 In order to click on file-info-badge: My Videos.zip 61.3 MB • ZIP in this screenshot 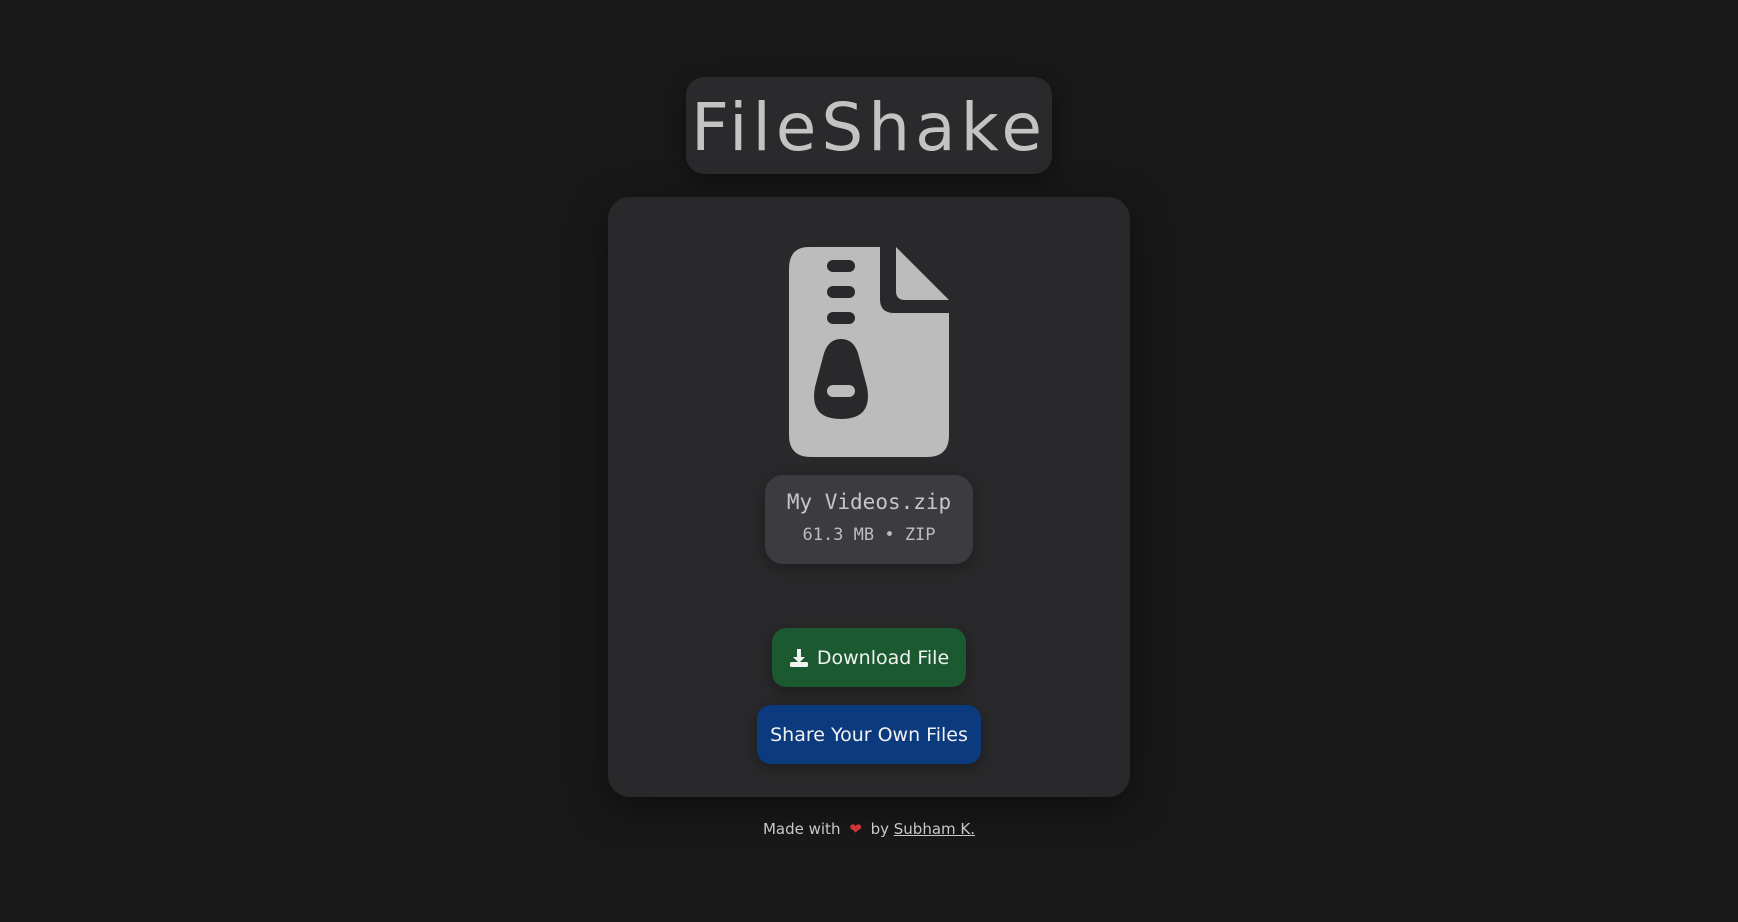, I will do `click(869, 519)`.